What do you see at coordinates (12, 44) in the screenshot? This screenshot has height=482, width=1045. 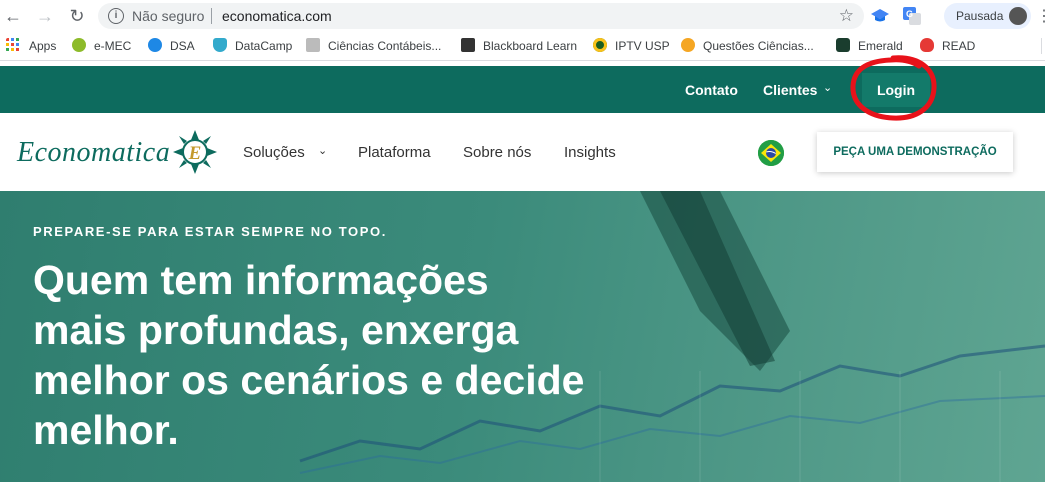 I see `apps-grid-icon` at bounding box center [12, 44].